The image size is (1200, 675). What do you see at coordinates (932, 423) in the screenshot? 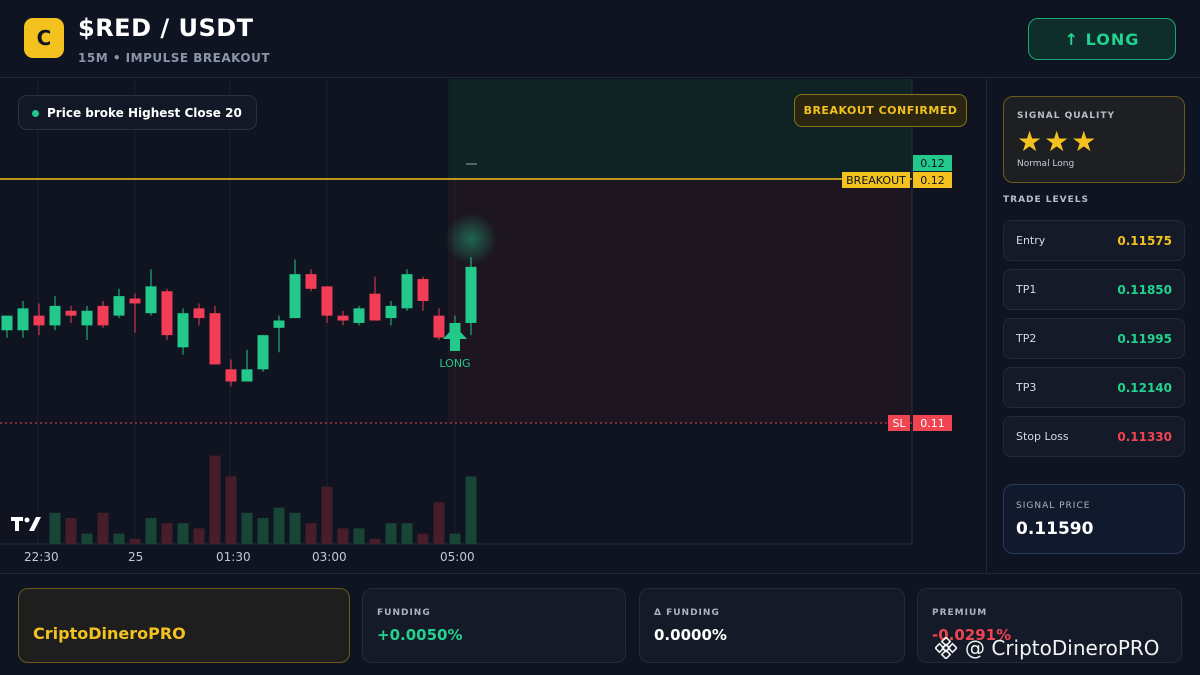
I see `sl-price-label: 0.11` at bounding box center [932, 423].